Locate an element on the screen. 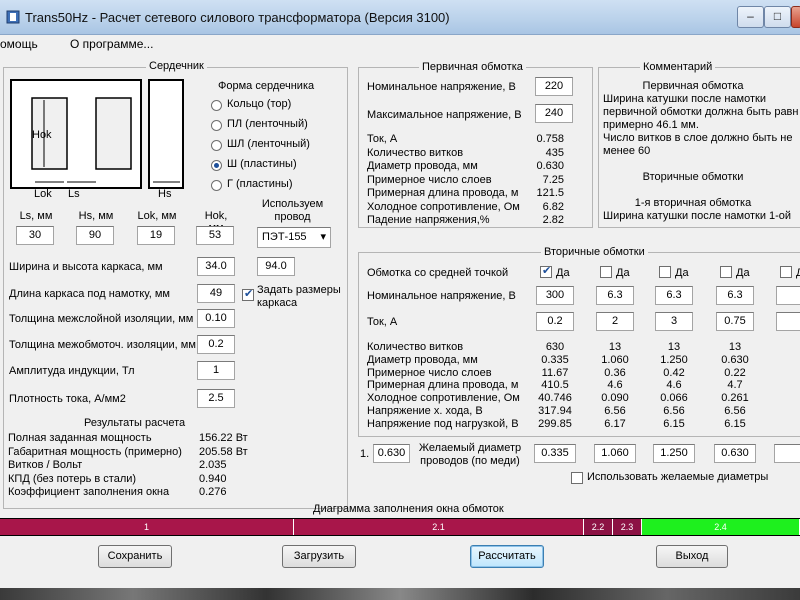  save-button: Сохранить is located at coordinates (135, 556).